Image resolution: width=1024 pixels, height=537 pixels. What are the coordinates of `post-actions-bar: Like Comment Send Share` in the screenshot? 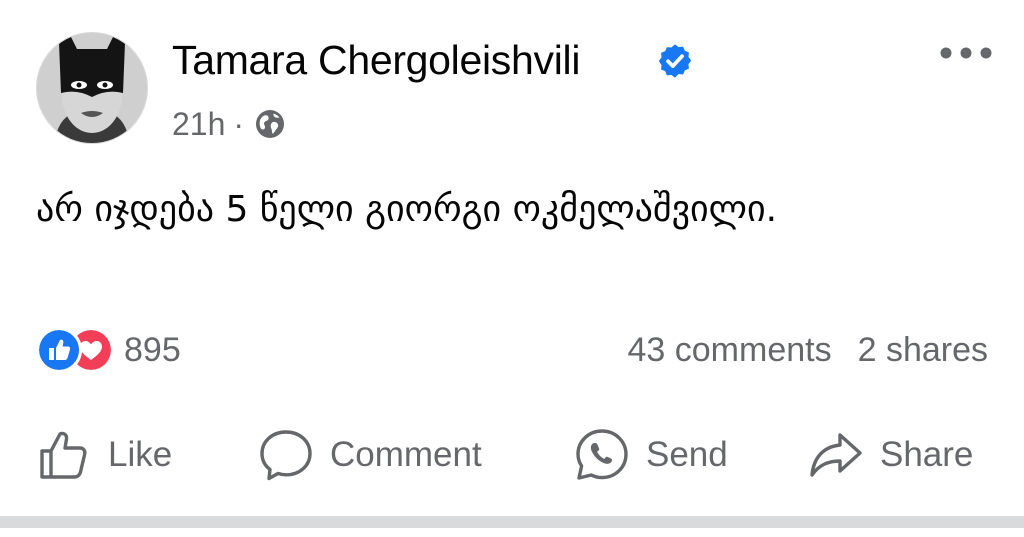 It's located at (512, 455).